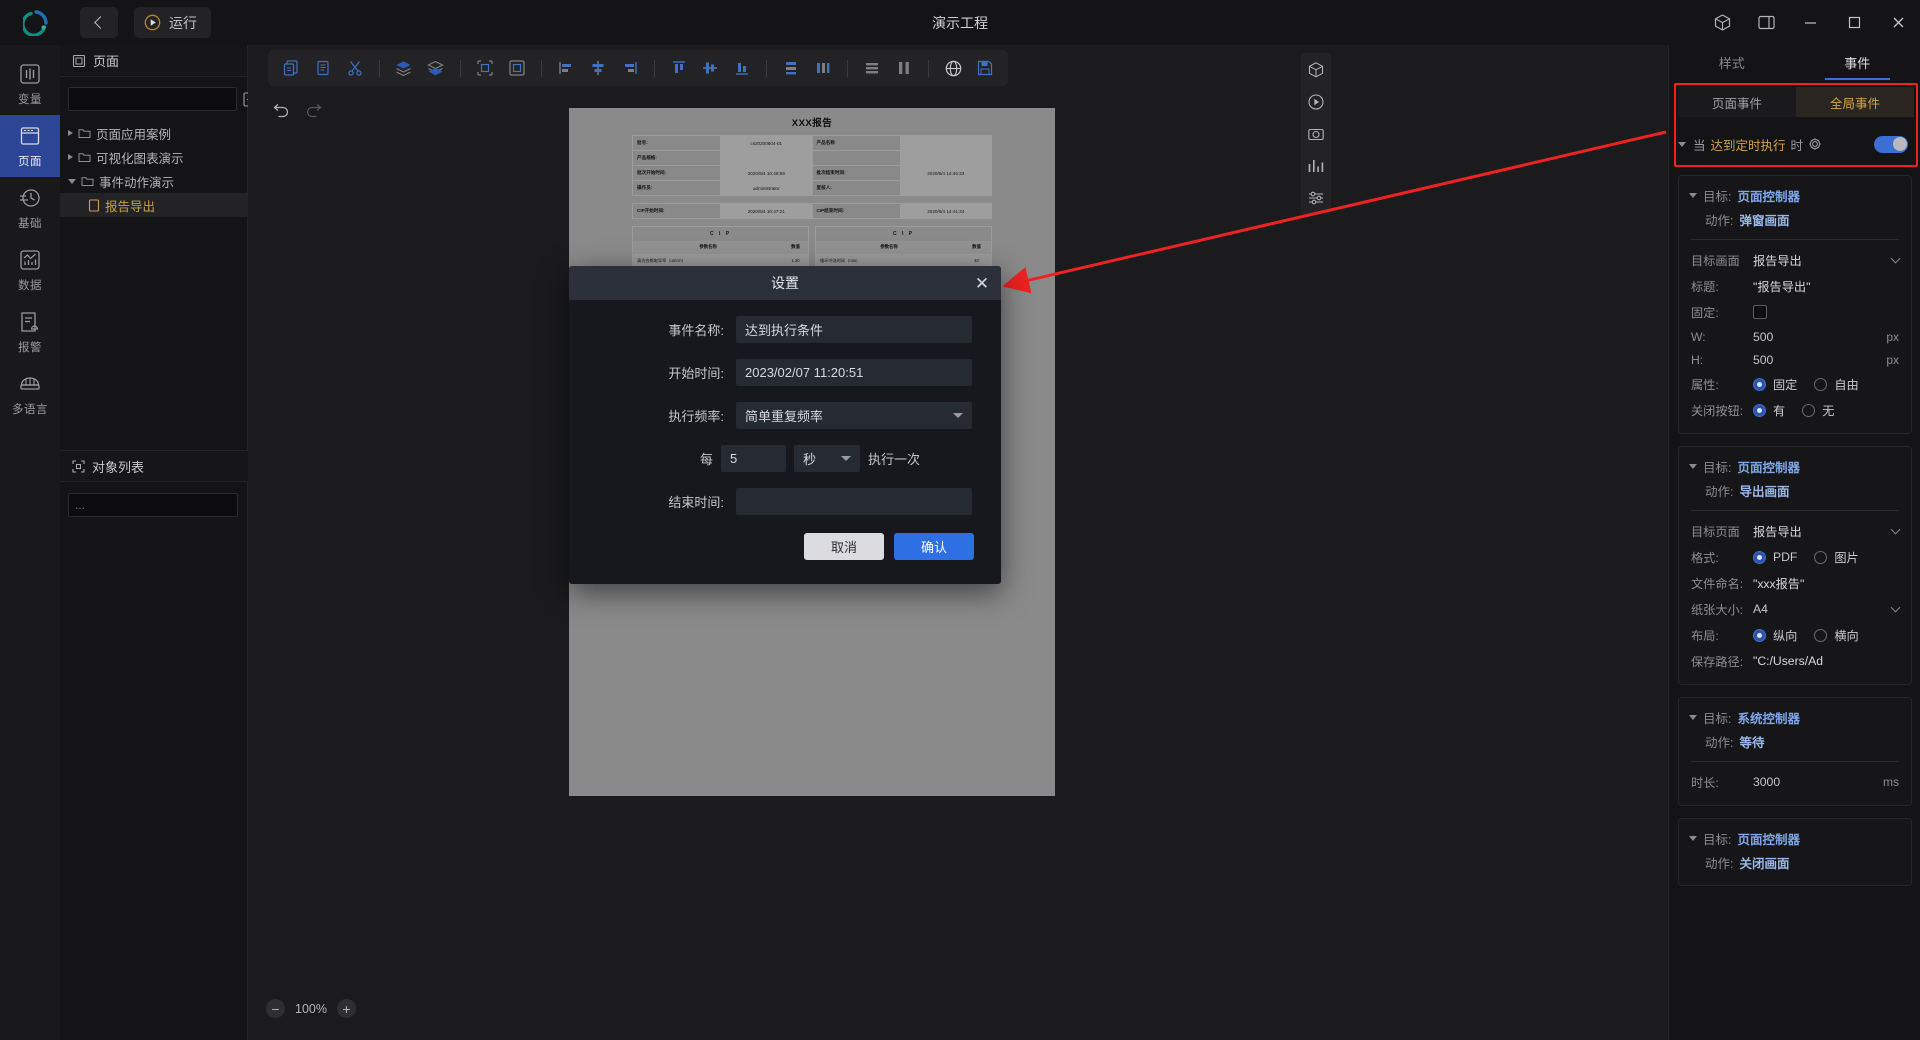 The height and width of the screenshot is (1040, 1920). Describe the element at coordinates (742, 68) in the screenshot. I see `align-bottom-icon-button` at that location.